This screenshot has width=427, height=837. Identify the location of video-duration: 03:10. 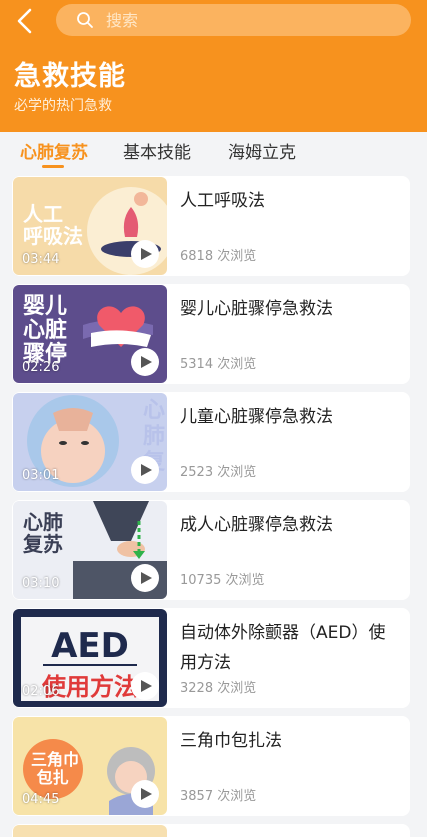
(41, 583).